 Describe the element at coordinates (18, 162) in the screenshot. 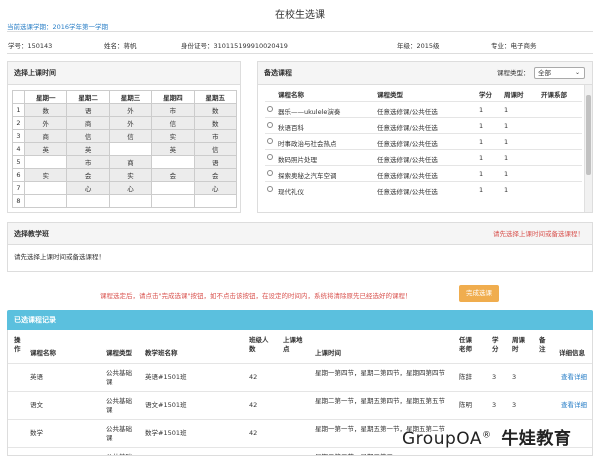

I see `period-number: 5` at that location.